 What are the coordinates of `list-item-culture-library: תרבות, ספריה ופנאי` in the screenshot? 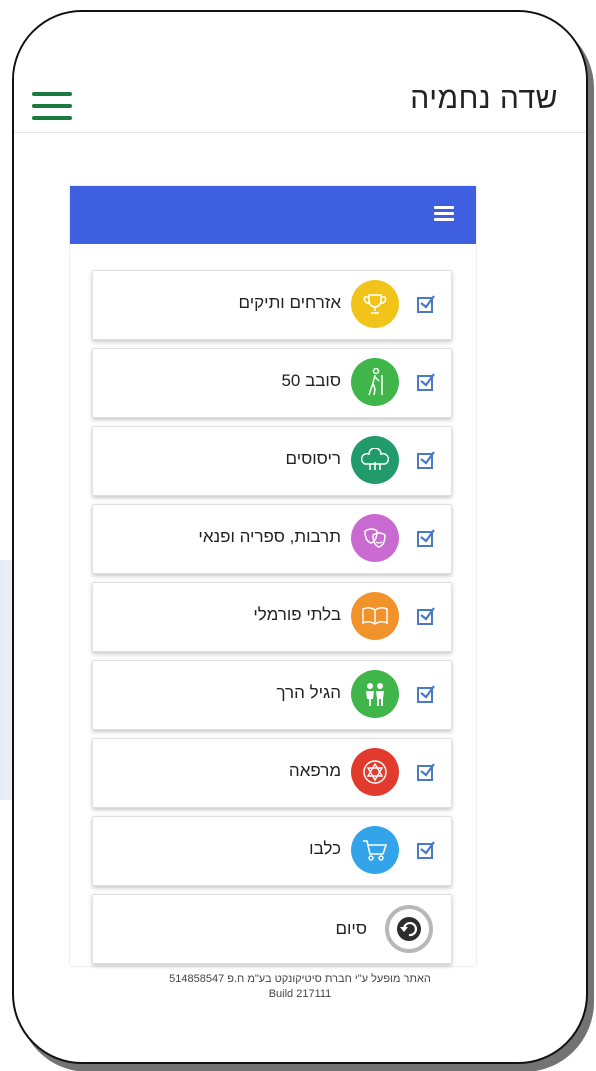 It's located at (272, 539).